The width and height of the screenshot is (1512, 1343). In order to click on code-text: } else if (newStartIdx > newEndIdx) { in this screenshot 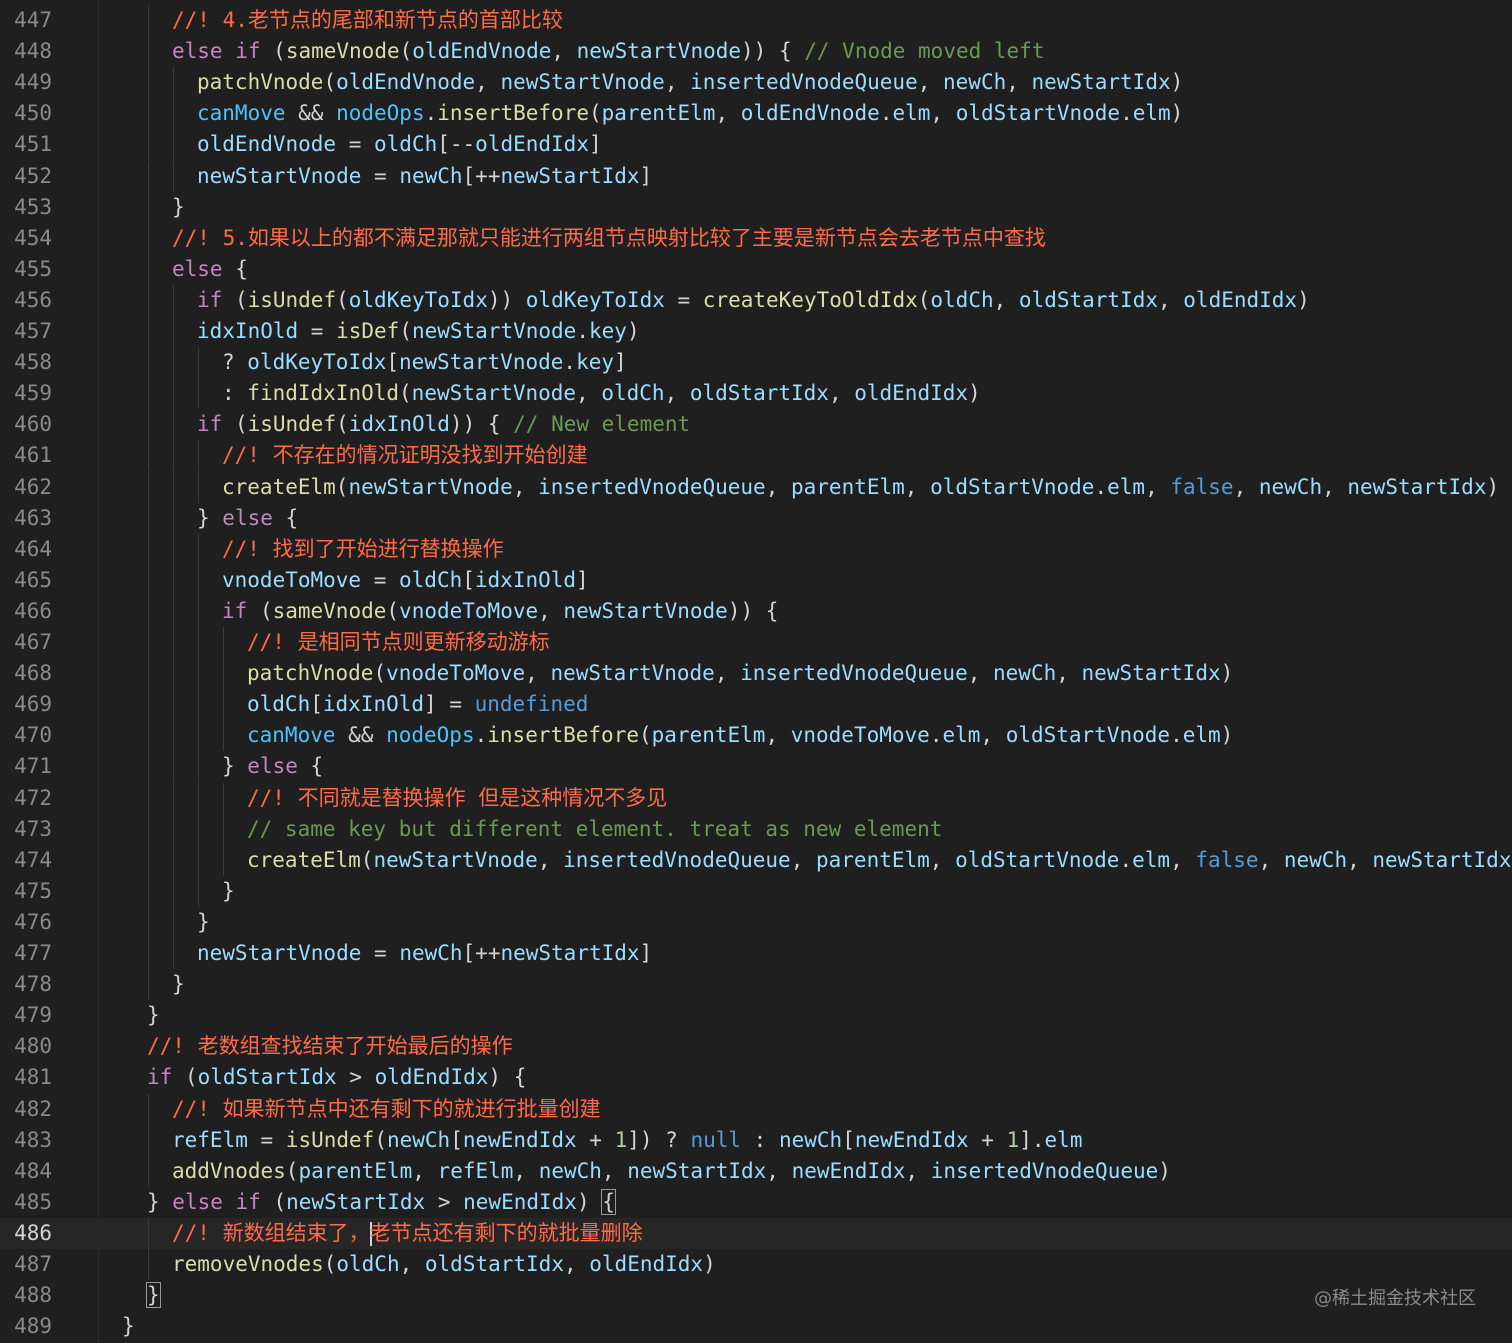, I will do `click(381, 1202)`.